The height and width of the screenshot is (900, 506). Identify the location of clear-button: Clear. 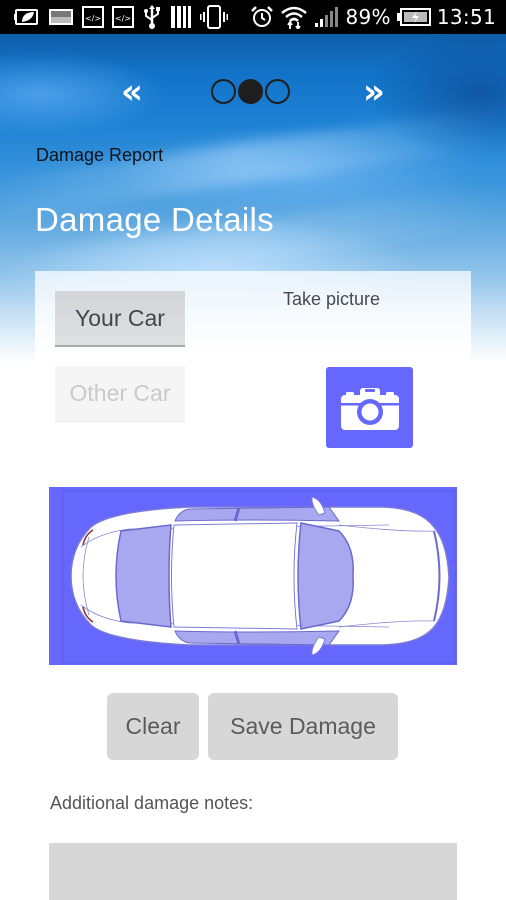
(153, 726).